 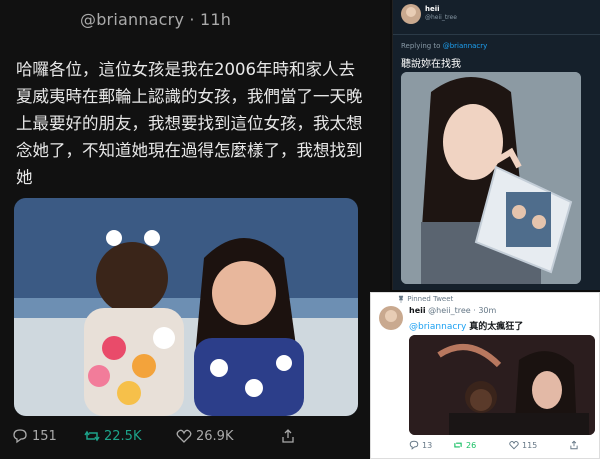 What do you see at coordinates (123, 436) in the screenshot?
I see `retweet-count: 22.5K` at bounding box center [123, 436].